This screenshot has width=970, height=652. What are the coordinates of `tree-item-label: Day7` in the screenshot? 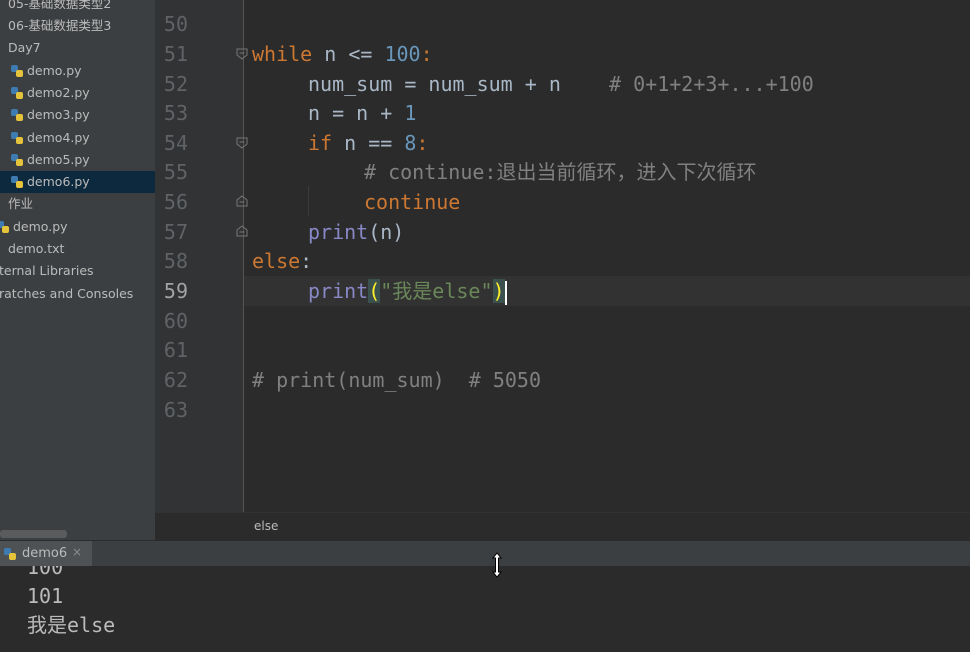 It's located at (24, 47).